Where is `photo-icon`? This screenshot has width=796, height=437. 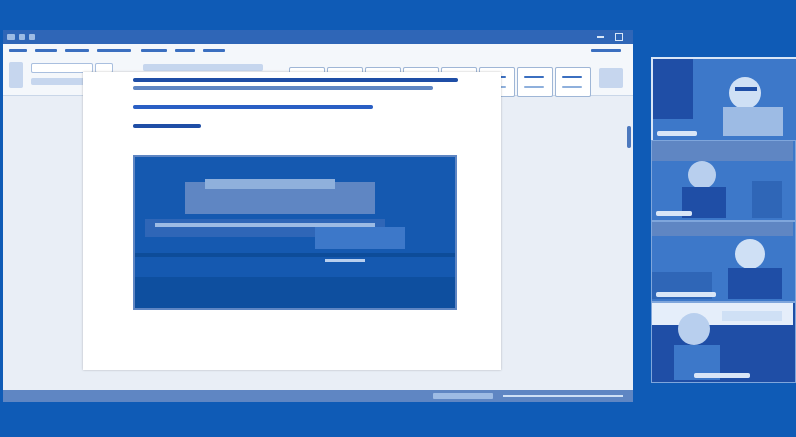
photo-icon is located at coordinates (295, 232).